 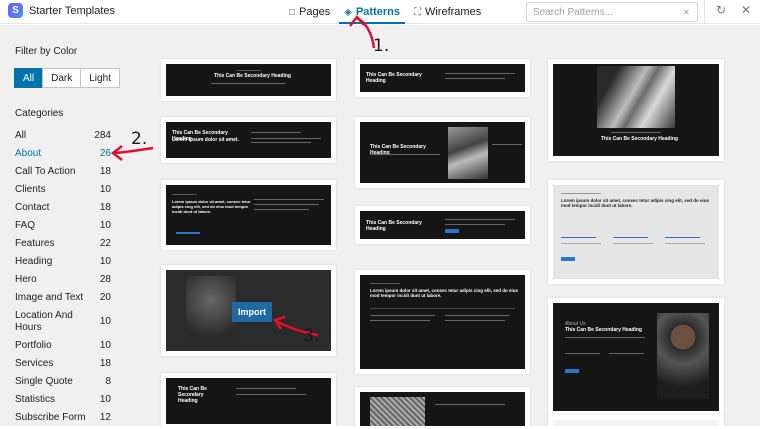 What do you see at coordinates (63, 282) in the screenshot?
I see `category-item-hero: Hero 28` at bounding box center [63, 282].